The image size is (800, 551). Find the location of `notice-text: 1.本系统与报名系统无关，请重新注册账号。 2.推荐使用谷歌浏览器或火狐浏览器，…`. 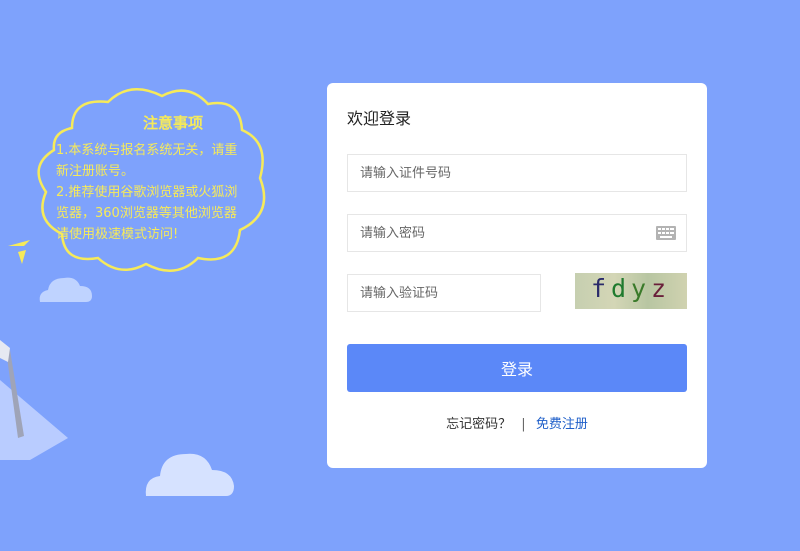

notice-text: 1.本系统与报名系统无关，请重新注册账号。 2.推荐使用谷歌浏览器或火狐浏览器，… is located at coordinates (149, 192).